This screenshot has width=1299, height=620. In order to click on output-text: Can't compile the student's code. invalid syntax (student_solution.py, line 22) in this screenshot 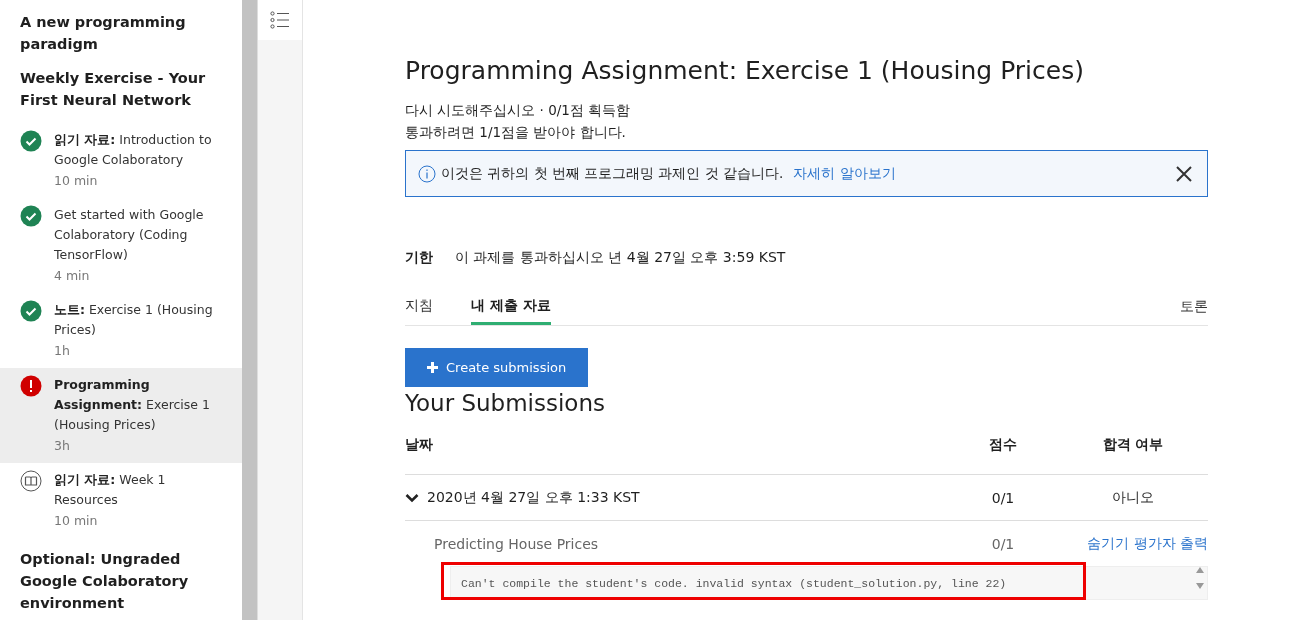, I will do `click(734, 583)`.